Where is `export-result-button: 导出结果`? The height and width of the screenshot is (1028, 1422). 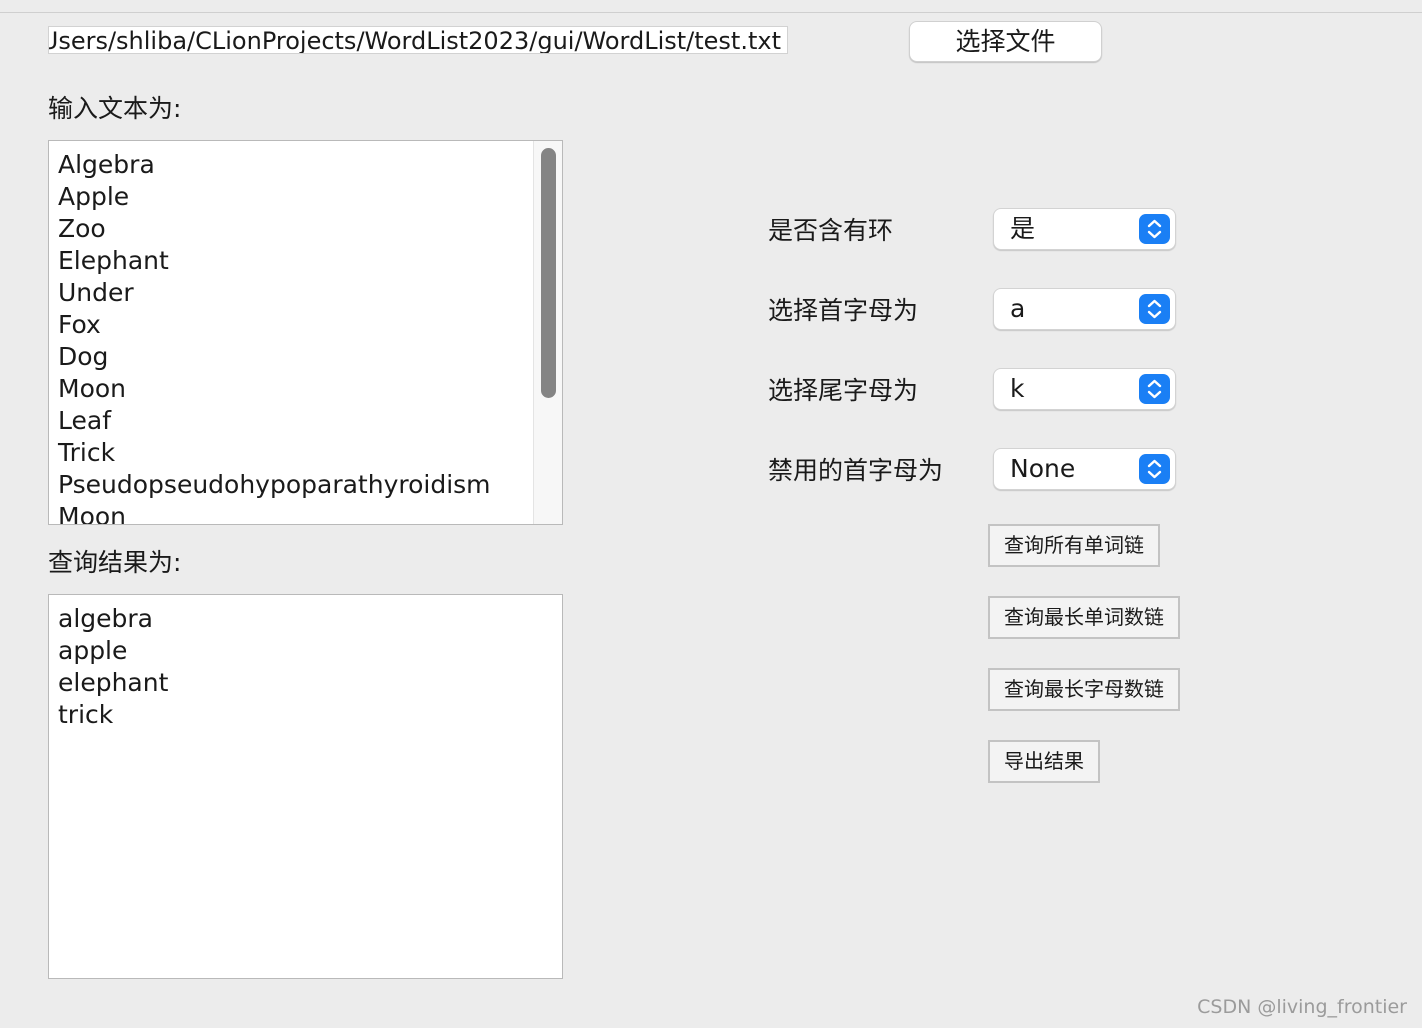 export-result-button: 导出结果 is located at coordinates (1044, 761).